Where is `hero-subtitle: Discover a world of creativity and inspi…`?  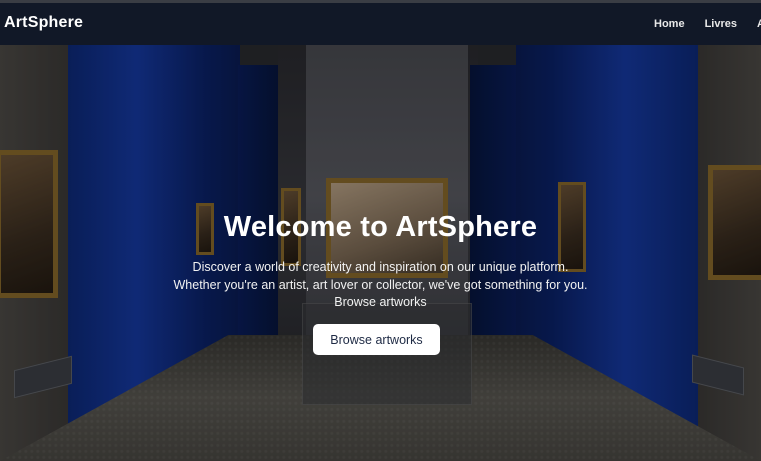
hero-subtitle: Discover a world of creativity and inspi… is located at coordinates (380, 285).